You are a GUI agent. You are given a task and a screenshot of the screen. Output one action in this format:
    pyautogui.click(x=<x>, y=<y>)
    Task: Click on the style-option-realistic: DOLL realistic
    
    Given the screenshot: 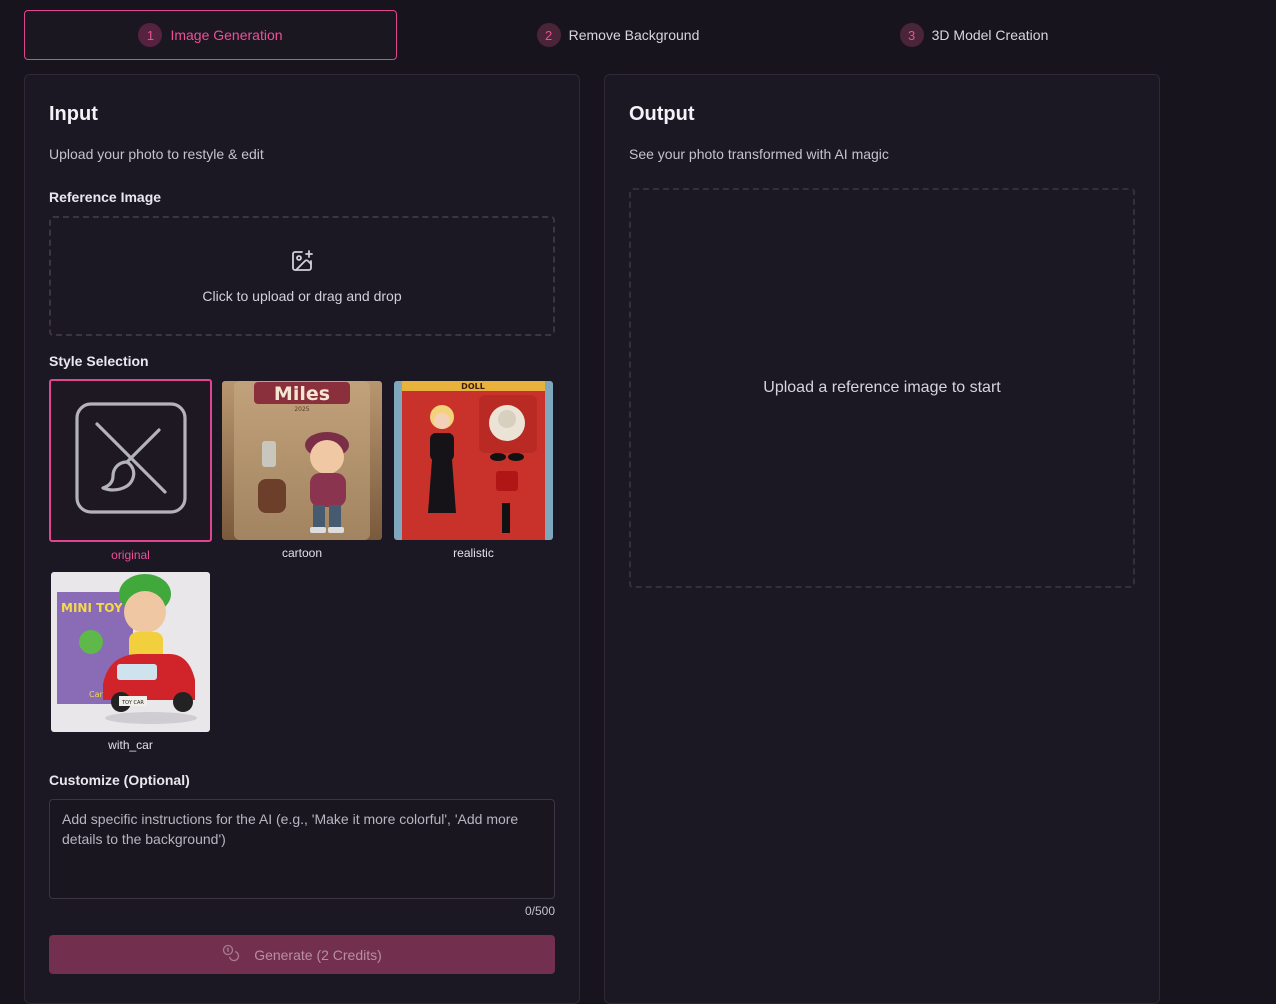 What is the action you would take?
    pyautogui.click(x=473, y=470)
    